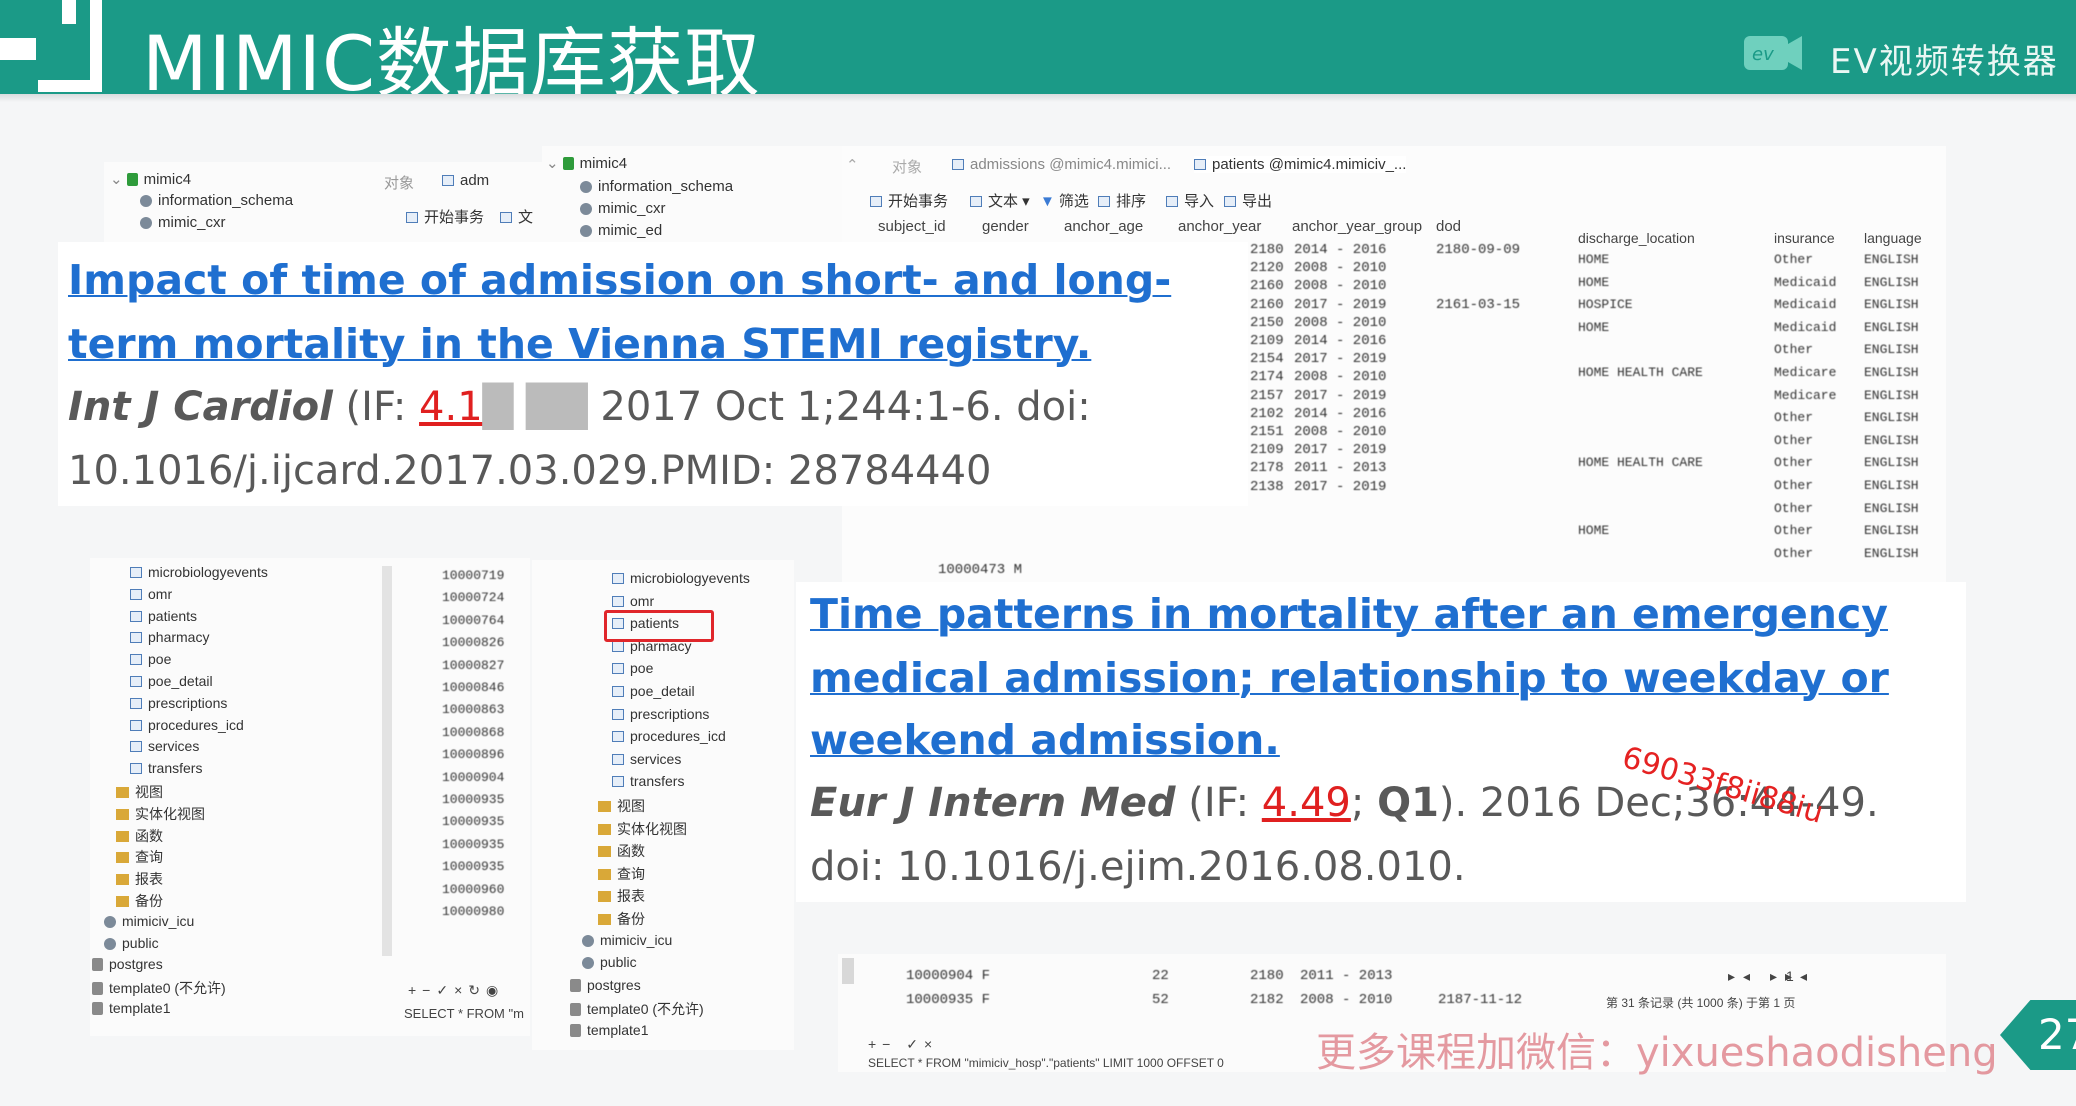 This screenshot has width=2076, height=1106. What do you see at coordinates (1005, 226) in the screenshot?
I see `column-header: gender` at bounding box center [1005, 226].